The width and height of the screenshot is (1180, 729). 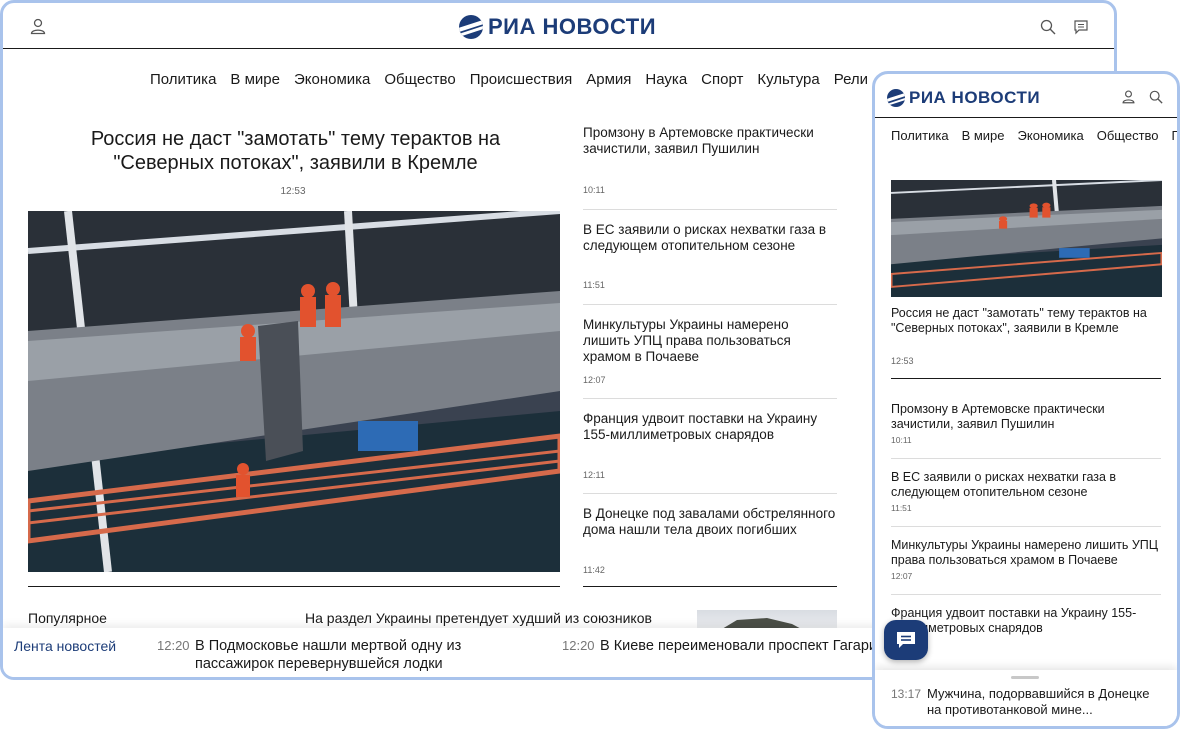 I want to click on nav-item-army: Армия, so click(x=608, y=79).